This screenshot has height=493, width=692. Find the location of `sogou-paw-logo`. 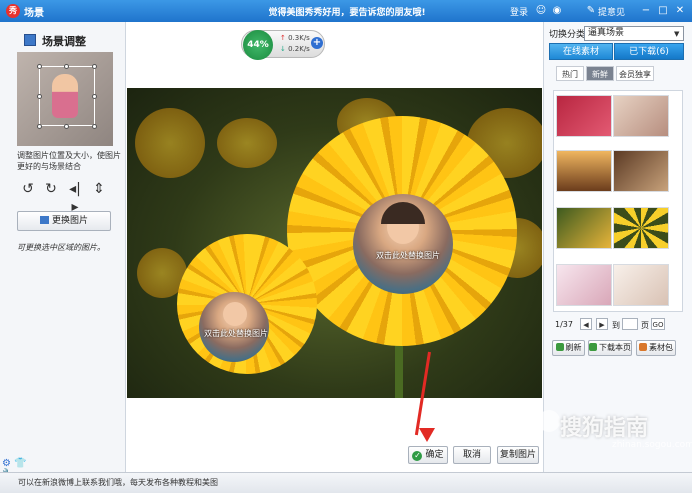

sogou-paw-logo is located at coordinates (549, 421).